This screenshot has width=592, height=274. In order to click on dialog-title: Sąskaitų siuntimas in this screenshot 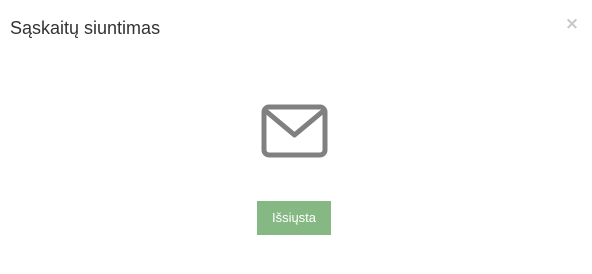, I will do `click(85, 28)`.